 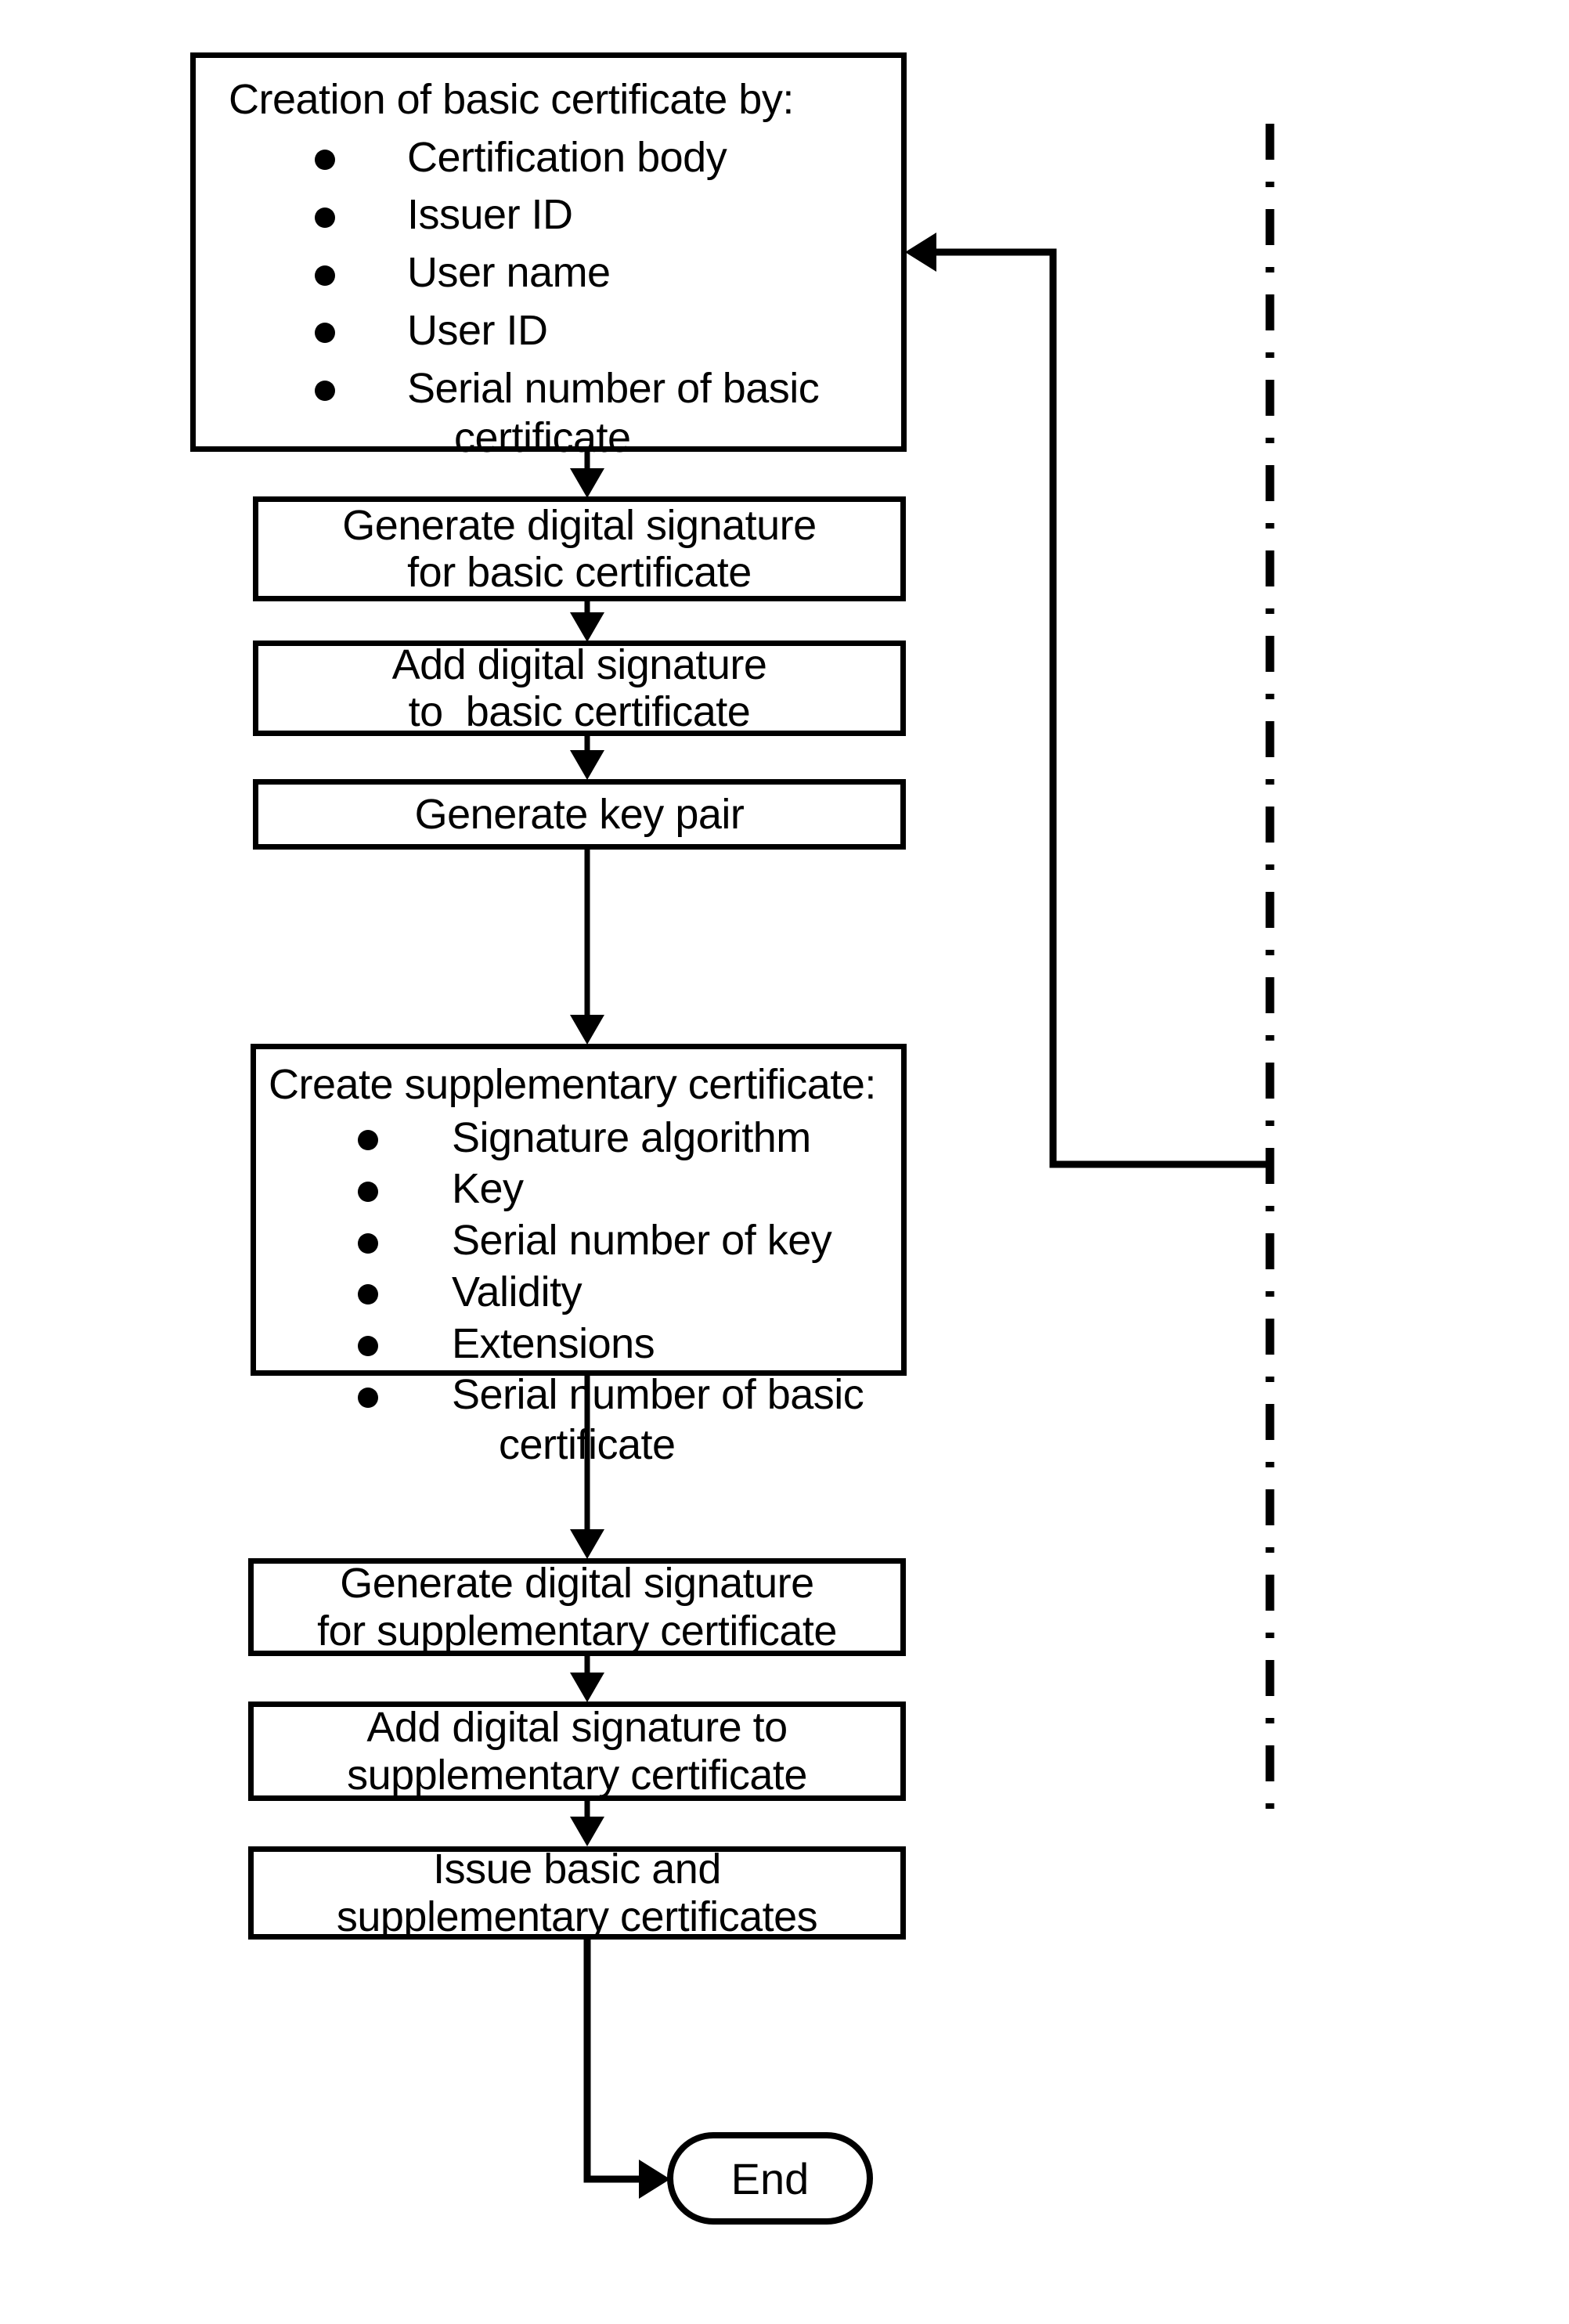 I want to click on list-item: Serial number of key, so click(x=578, y=1241).